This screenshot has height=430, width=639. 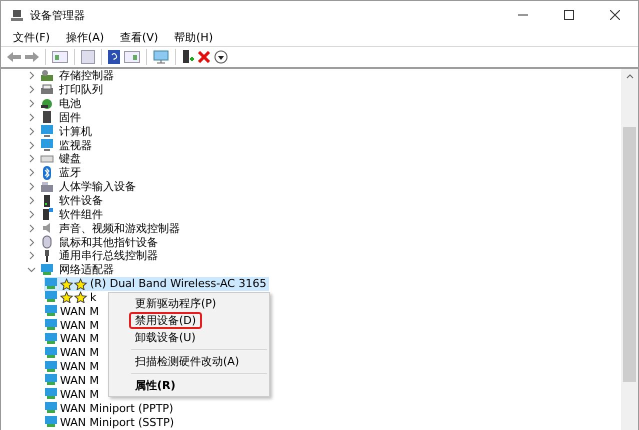 I want to click on menu-item: 查看(V), so click(x=139, y=37).